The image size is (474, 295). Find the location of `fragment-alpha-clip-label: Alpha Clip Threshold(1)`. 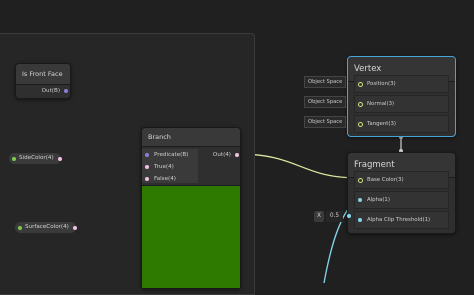

fragment-alpha-clip-label: Alpha Clip Threshold(1) is located at coordinates (399, 220).